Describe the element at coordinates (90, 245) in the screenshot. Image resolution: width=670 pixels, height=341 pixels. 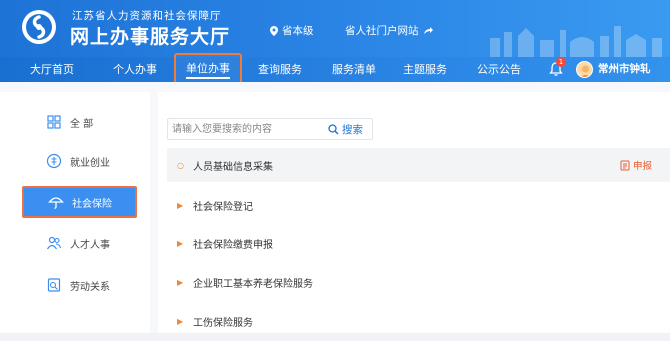
I see `sidebar-item-label: 人才人事` at that location.